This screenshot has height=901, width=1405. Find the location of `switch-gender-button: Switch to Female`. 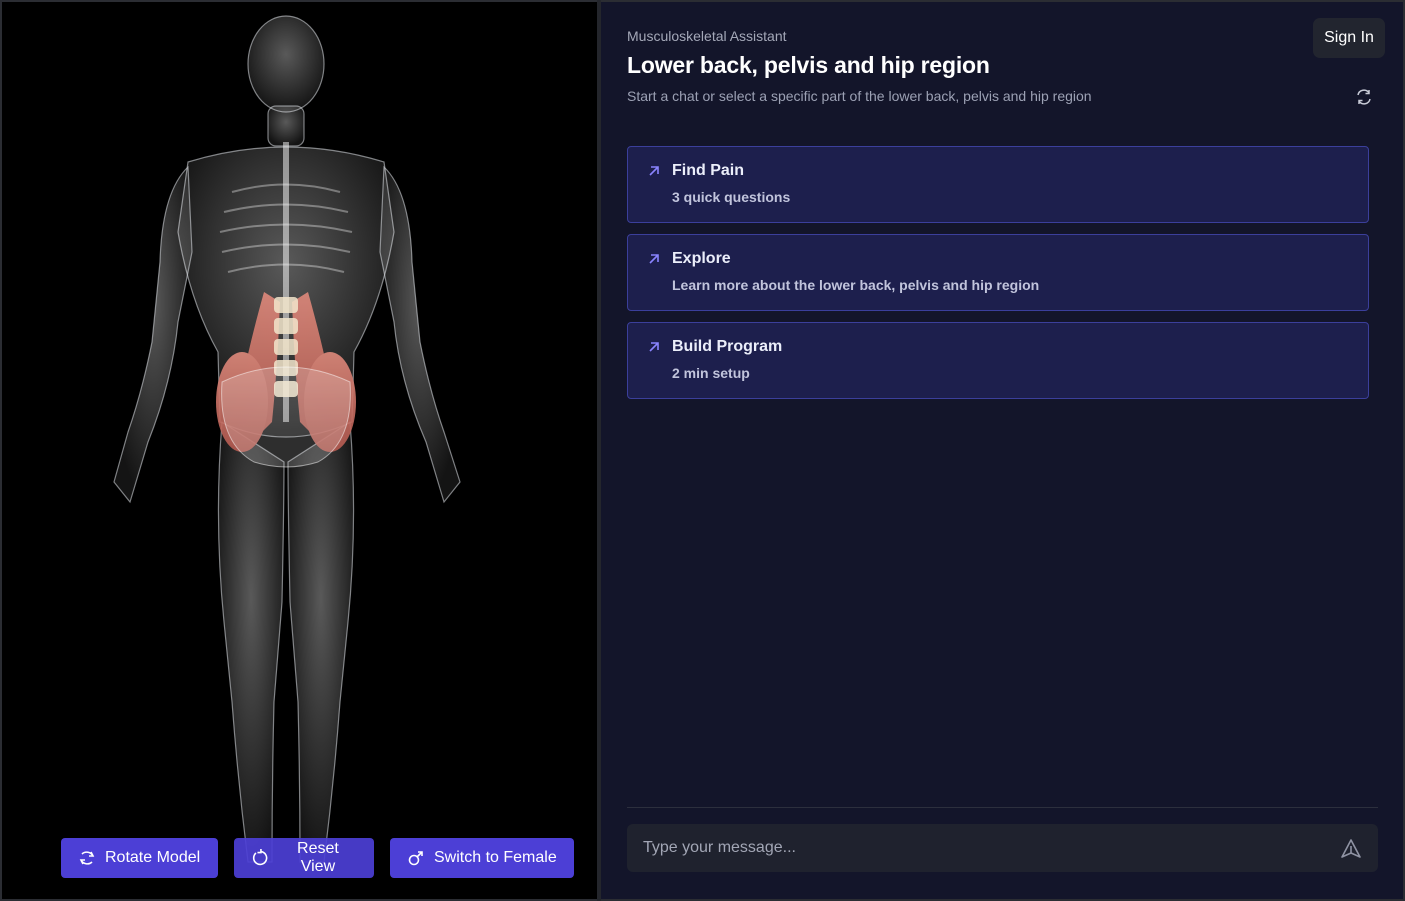

switch-gender-button: Switch to Female is located at coordinates (482, 858).